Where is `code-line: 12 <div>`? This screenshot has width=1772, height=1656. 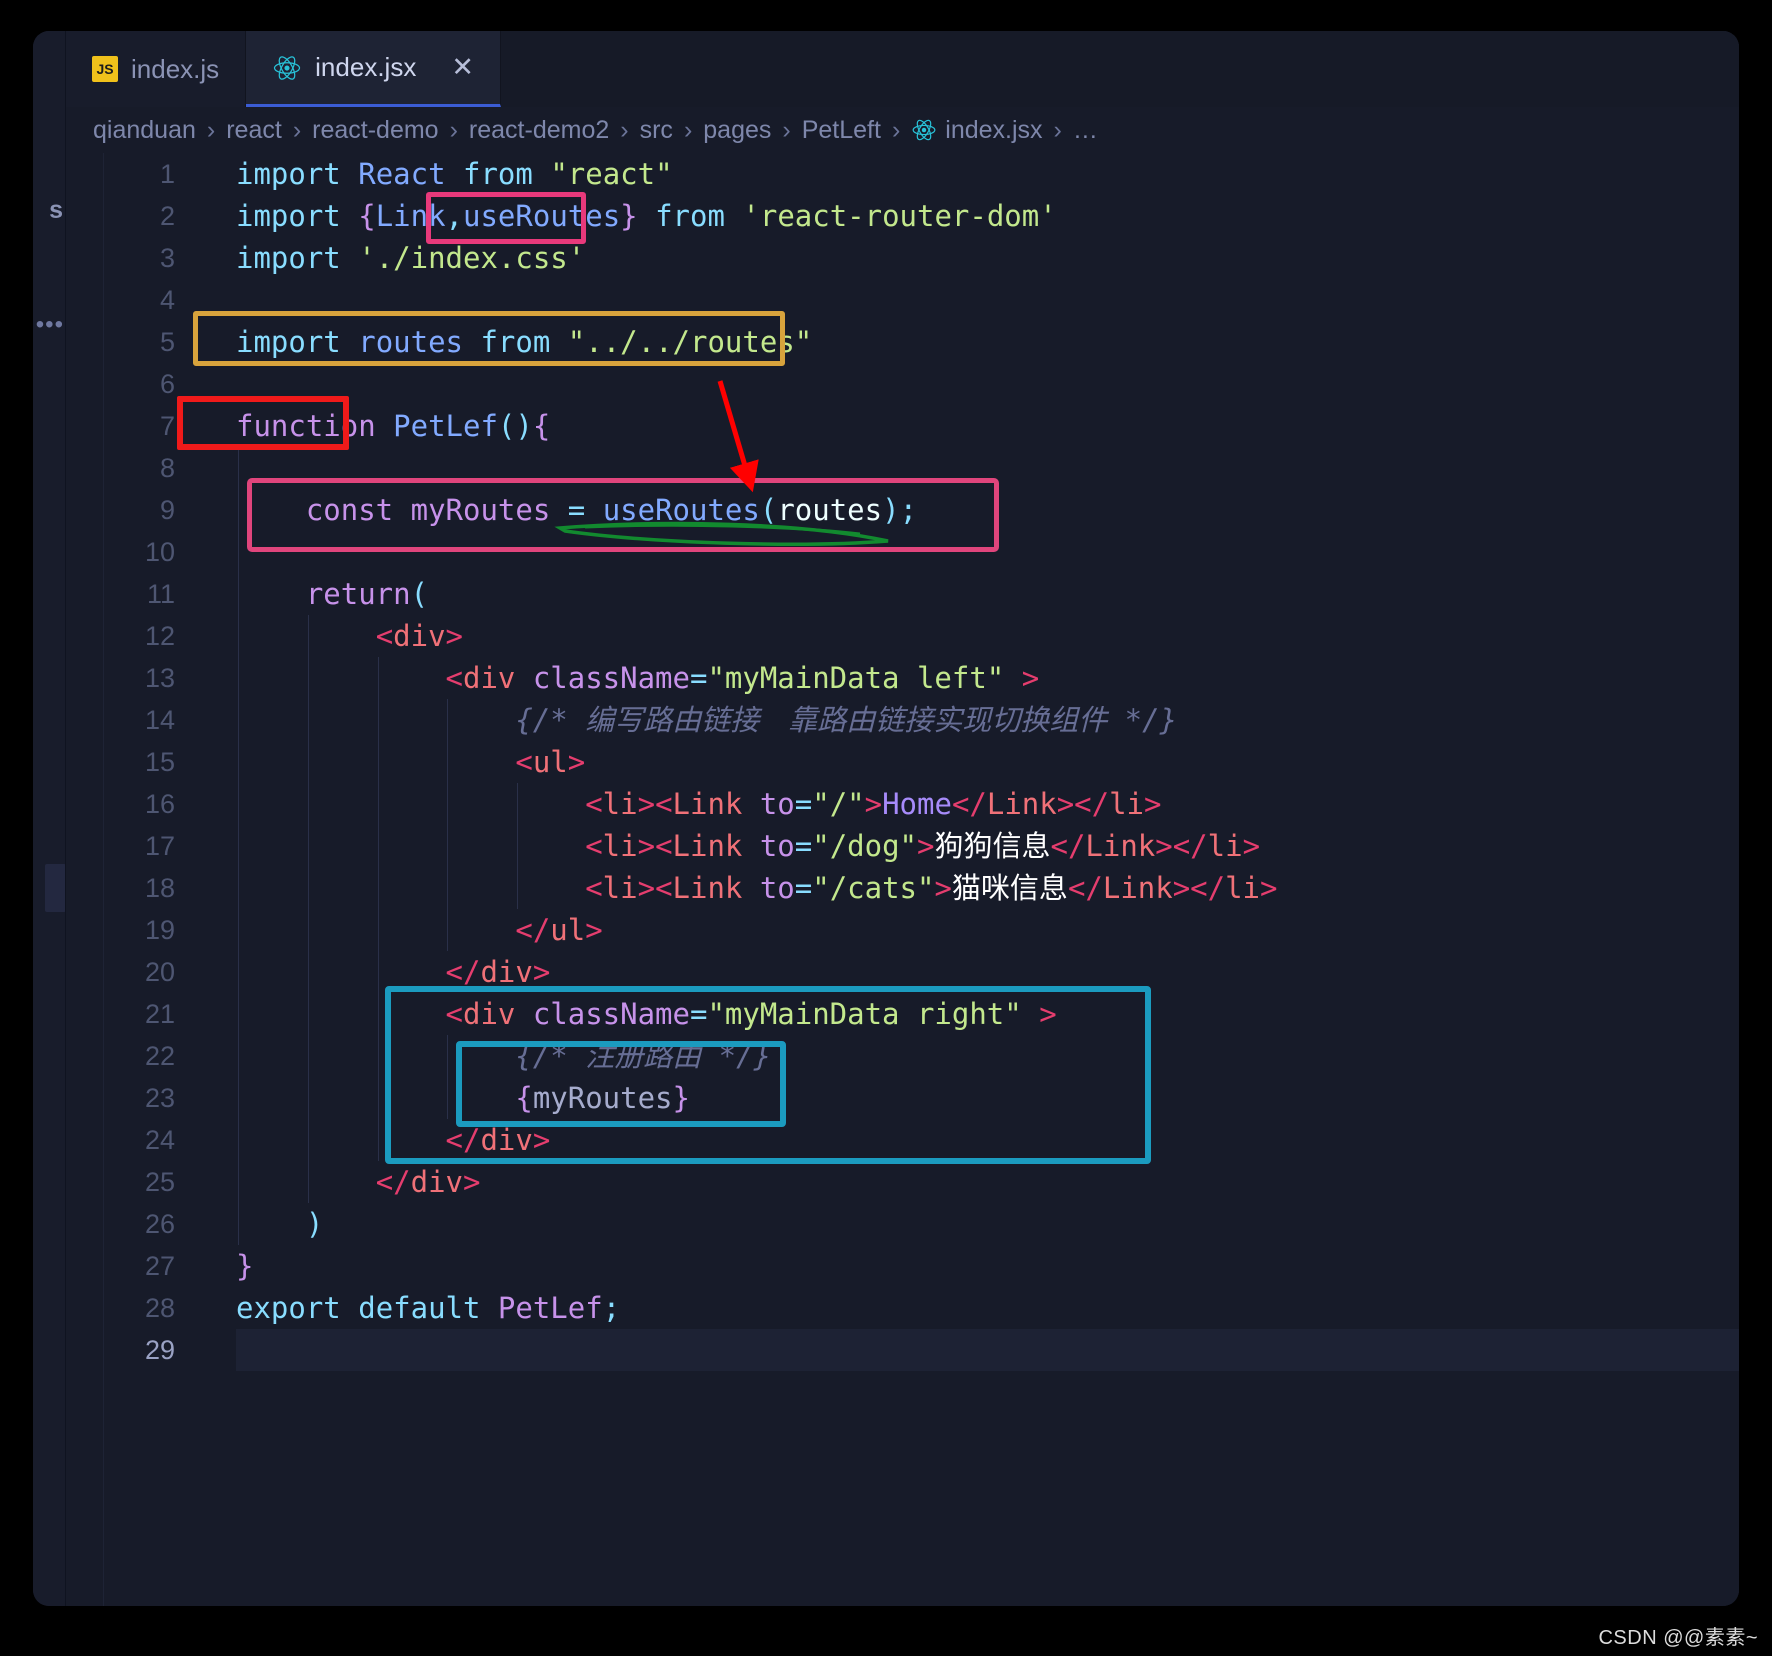
code-line: 12 <div> is located at coordinates (902, 636).